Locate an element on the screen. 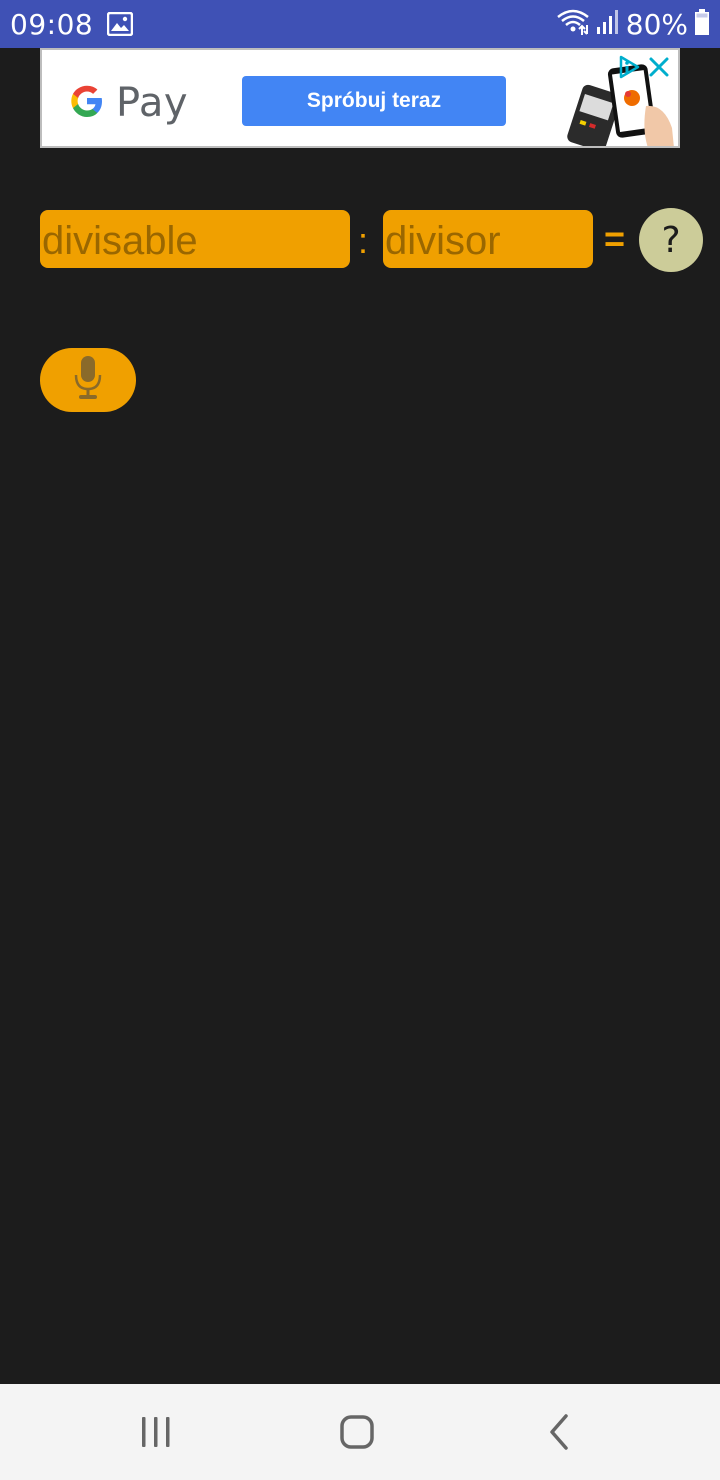 The image size is (720, 1480). google-g-icon is located at coordinates (87, 103).